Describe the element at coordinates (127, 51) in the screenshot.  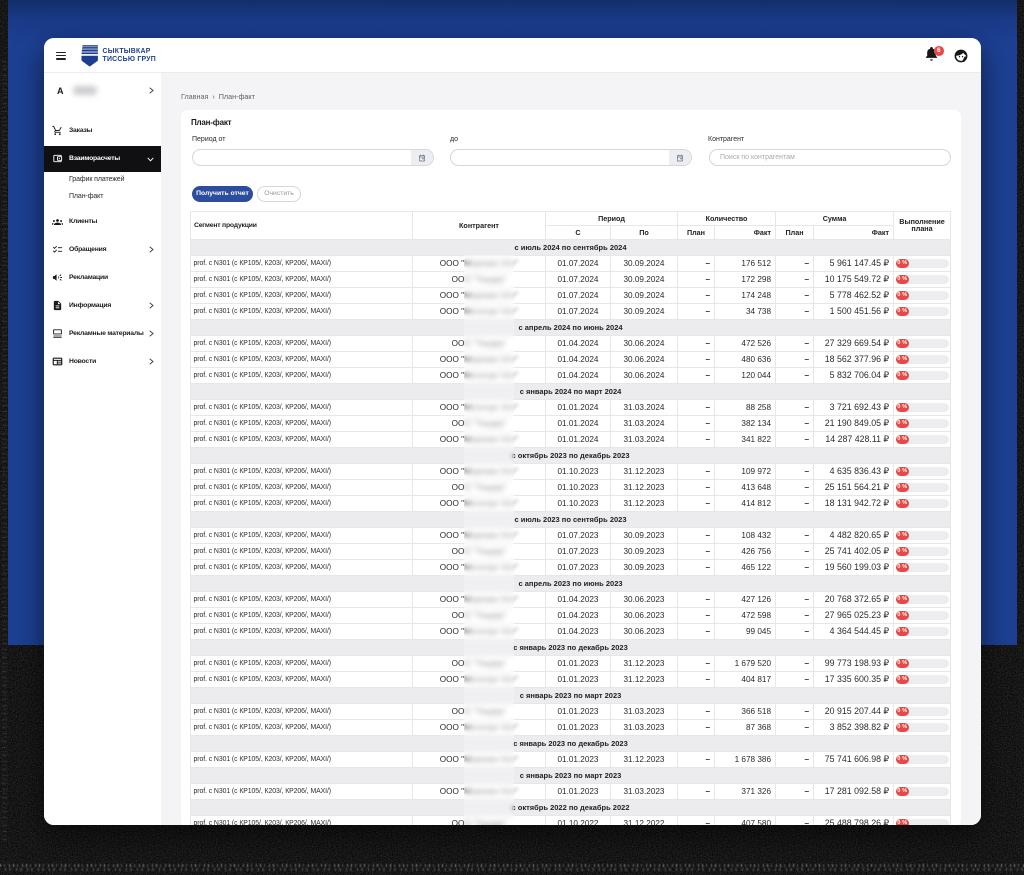
I see `svg-text: СЫКТЫВКАР` at that location.